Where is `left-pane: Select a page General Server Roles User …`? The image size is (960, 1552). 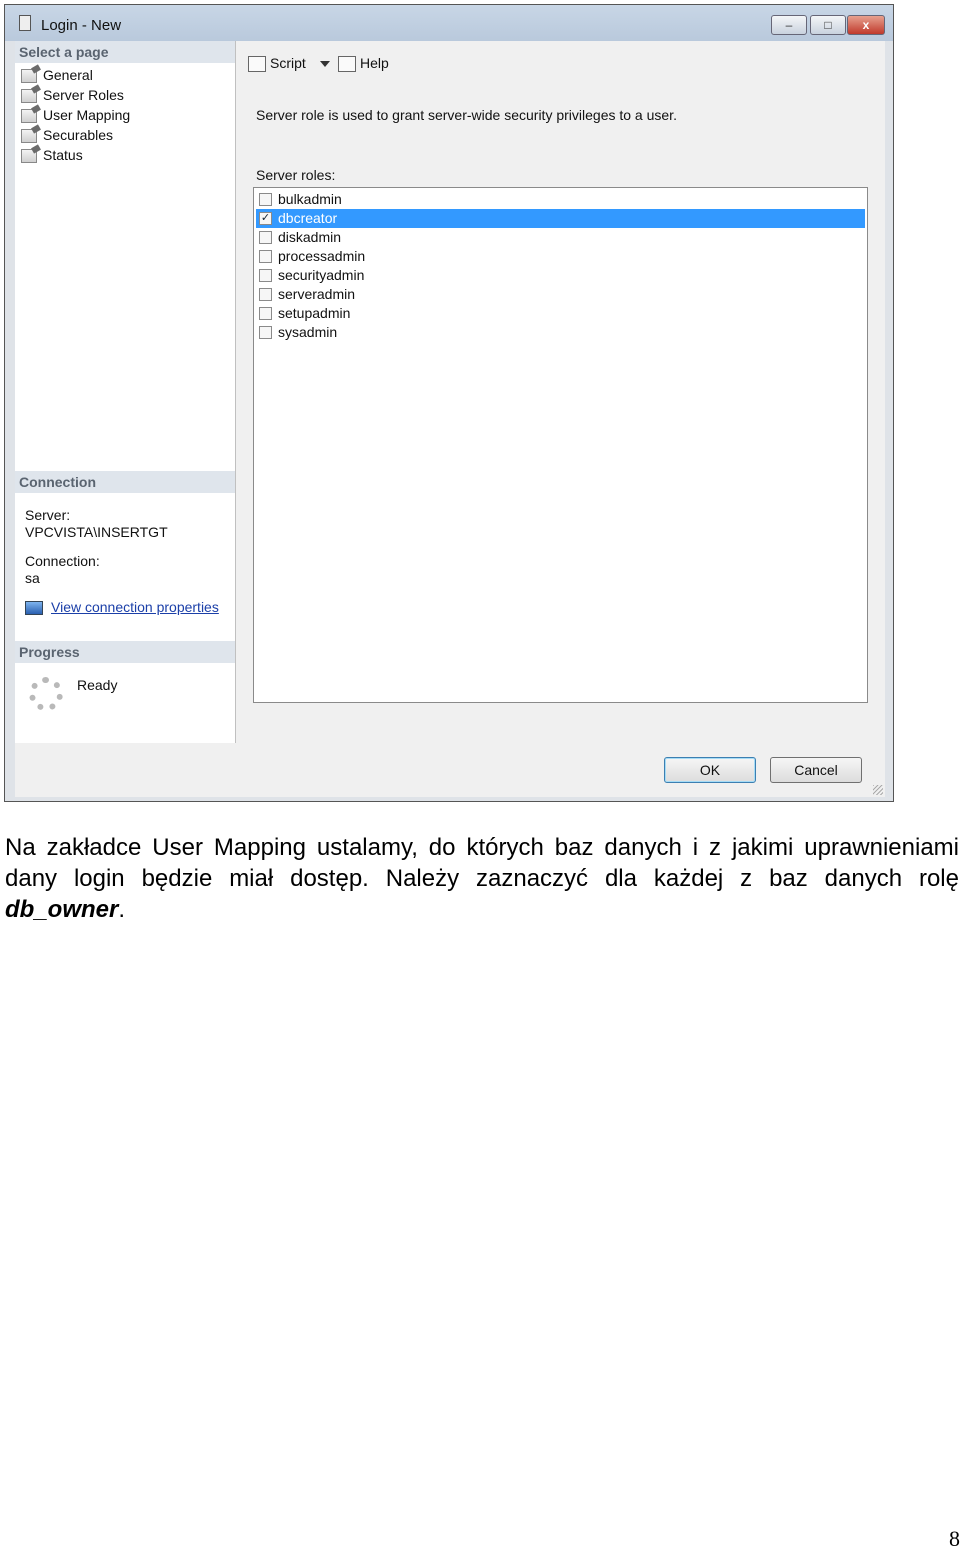 left-pane: Select a page General Server Roles User … is located at coordinates (125, 392).